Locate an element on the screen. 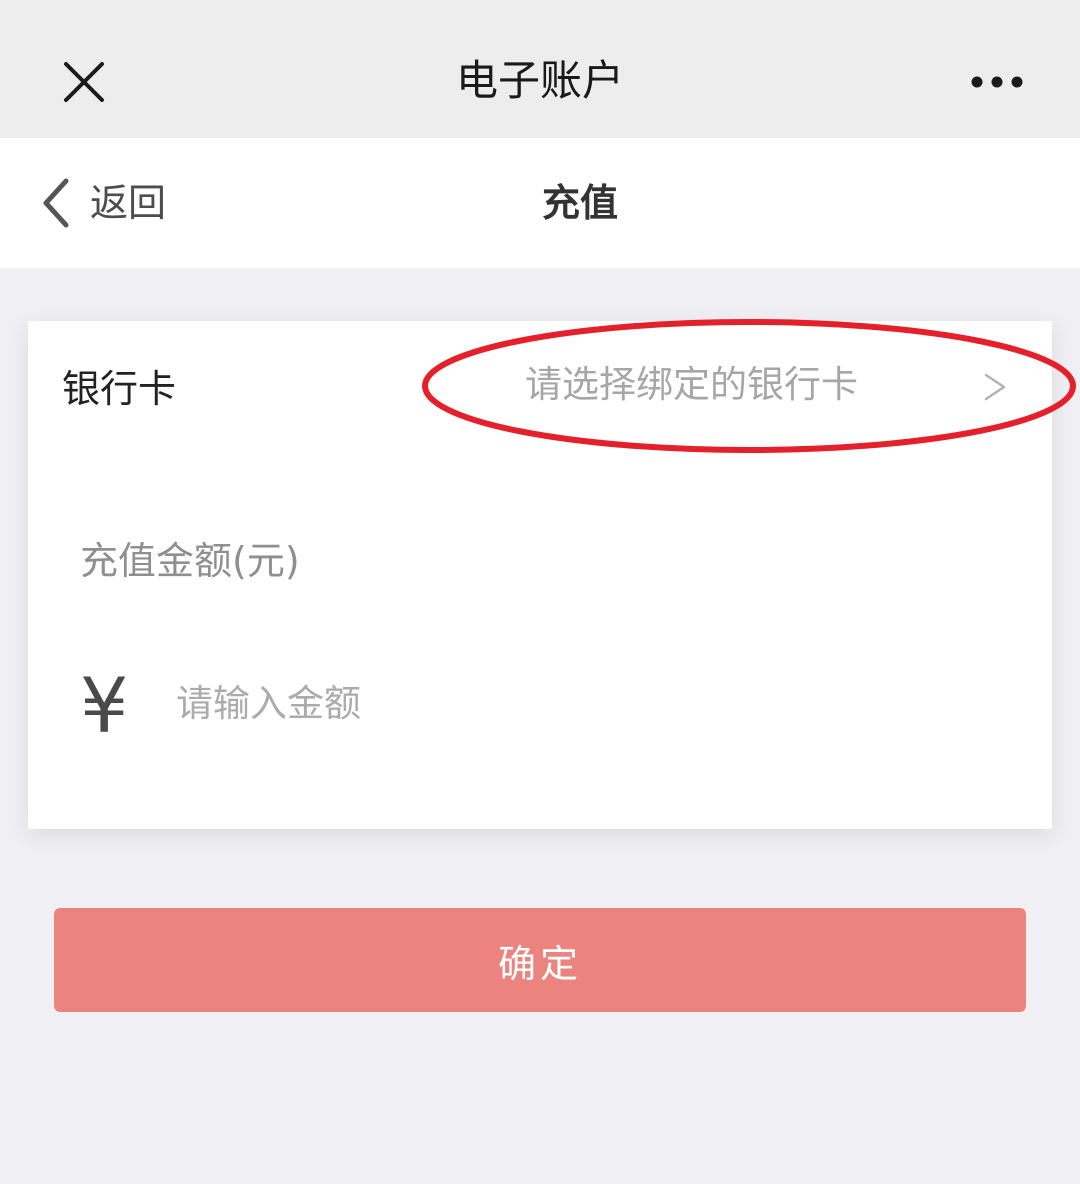  more-button is located at coordinates (997, 82).